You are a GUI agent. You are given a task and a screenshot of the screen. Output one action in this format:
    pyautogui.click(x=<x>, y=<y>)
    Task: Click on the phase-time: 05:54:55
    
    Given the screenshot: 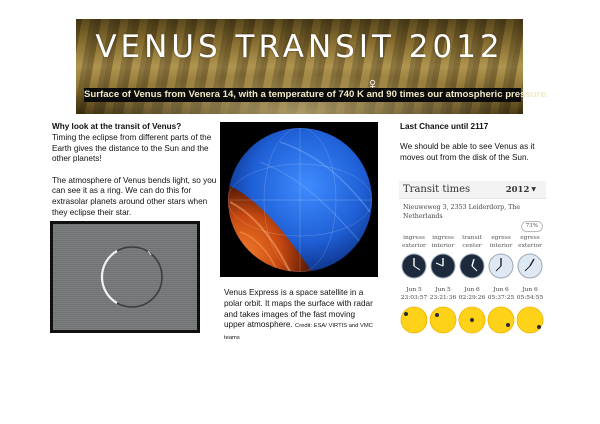 What is the action you would take?
    pyautogui.click(x=530, y=297)
    